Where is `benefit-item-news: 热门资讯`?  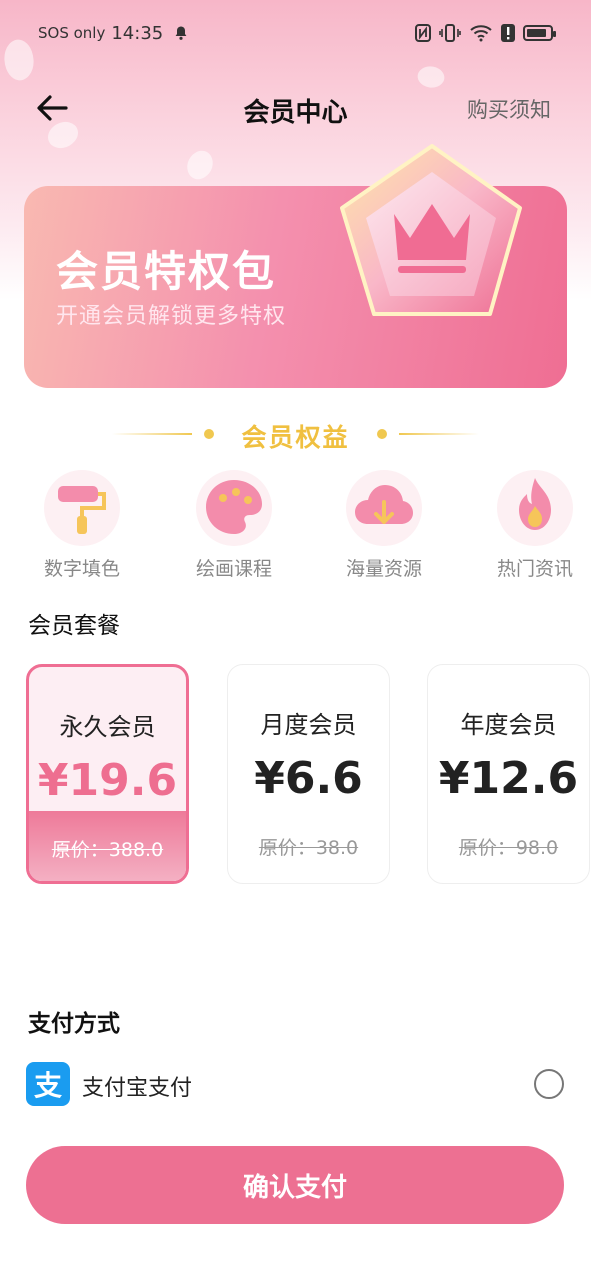
benefit-item-news: 热门资讯 is located at coordinates (533, 525).